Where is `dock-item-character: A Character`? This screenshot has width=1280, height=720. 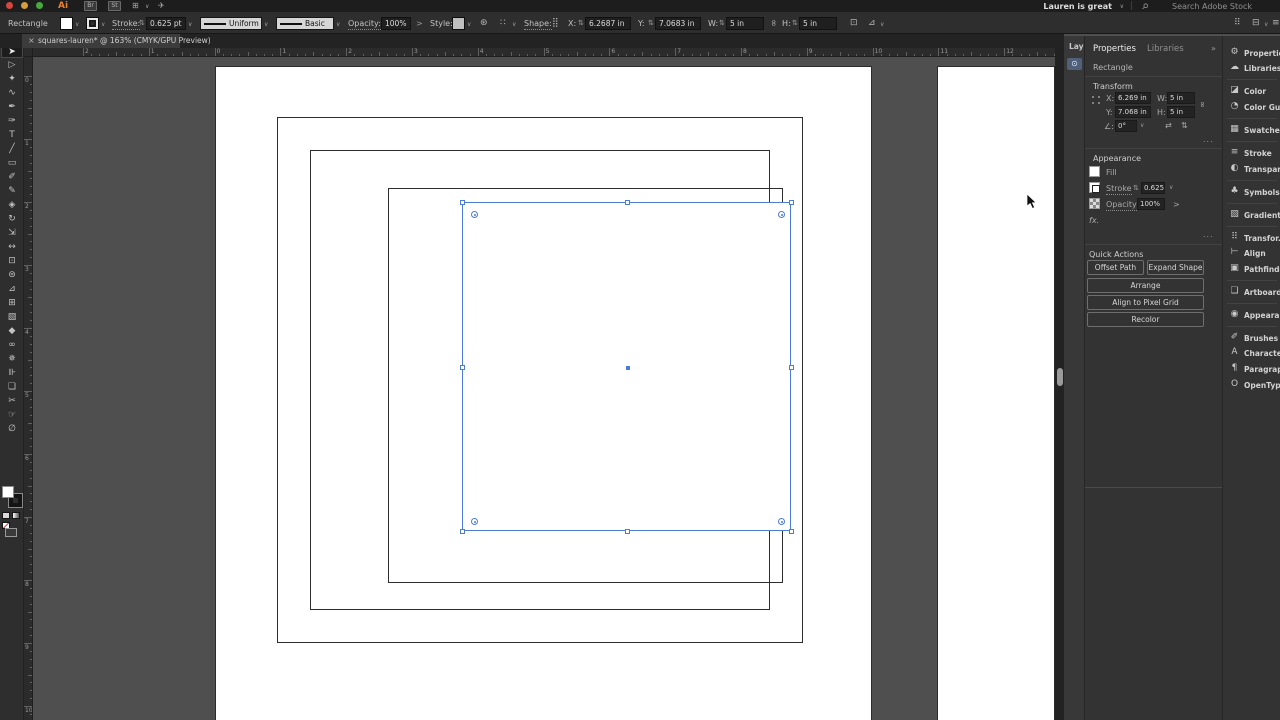 dock-item-character: A Character is located at coordinates (1251, 354).